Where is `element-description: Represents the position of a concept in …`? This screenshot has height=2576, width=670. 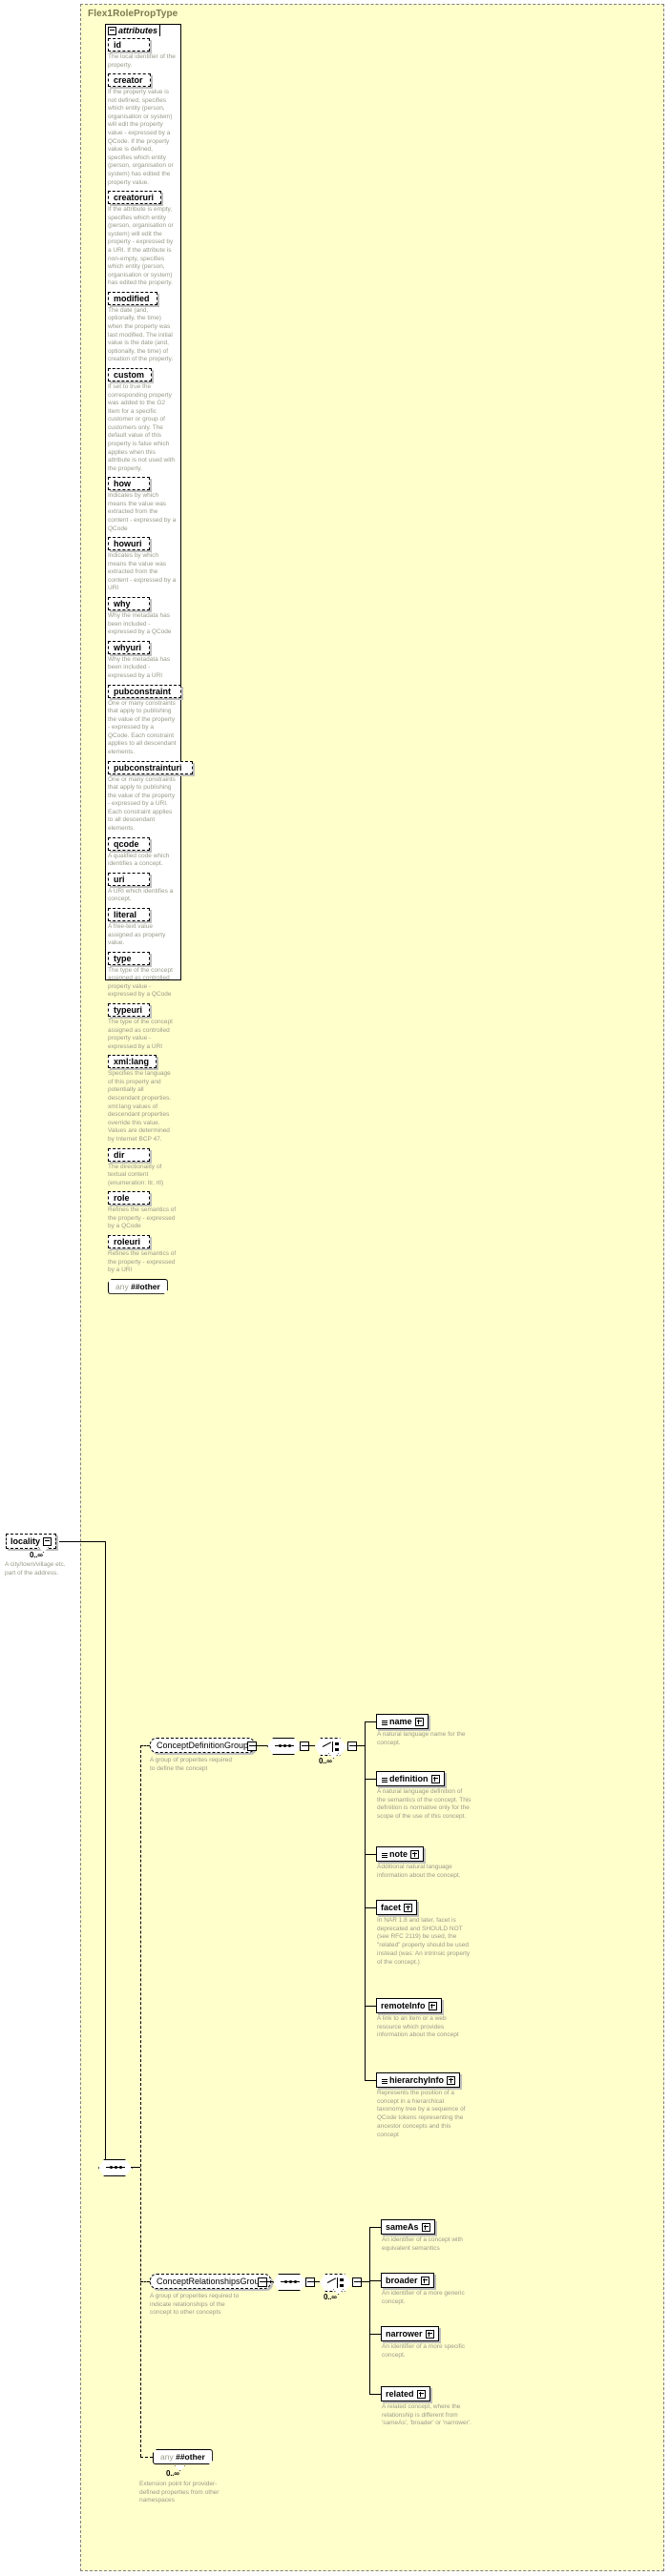 element-description: Represents the position of a concept in … is located at coordinates (421, 2114).